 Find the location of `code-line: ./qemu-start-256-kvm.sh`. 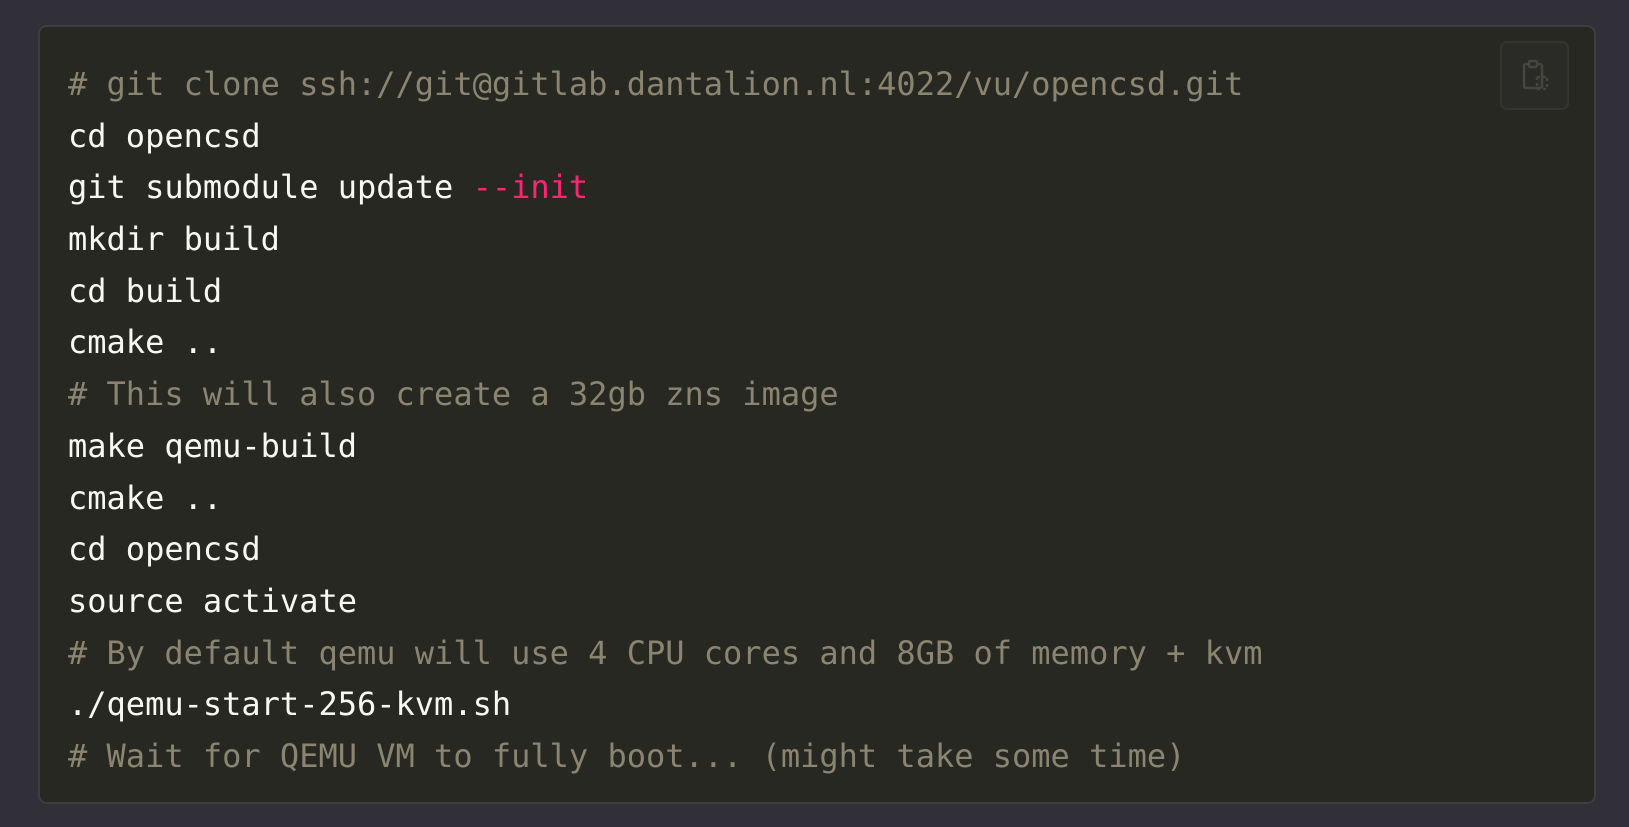

code-line: ./qemu-start-256-kvm.sh is located at coordinates (290, 704).